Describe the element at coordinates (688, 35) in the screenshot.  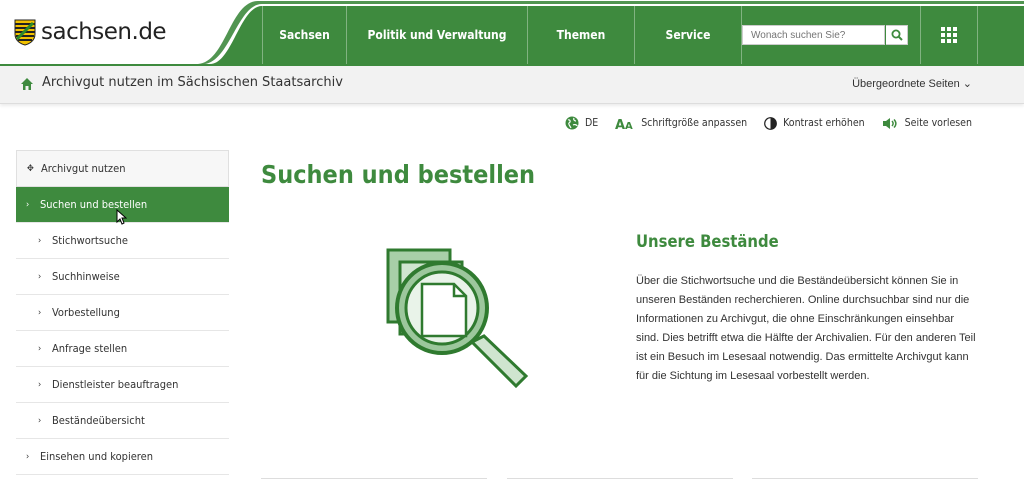
I see `nav-service: Service` at that location.